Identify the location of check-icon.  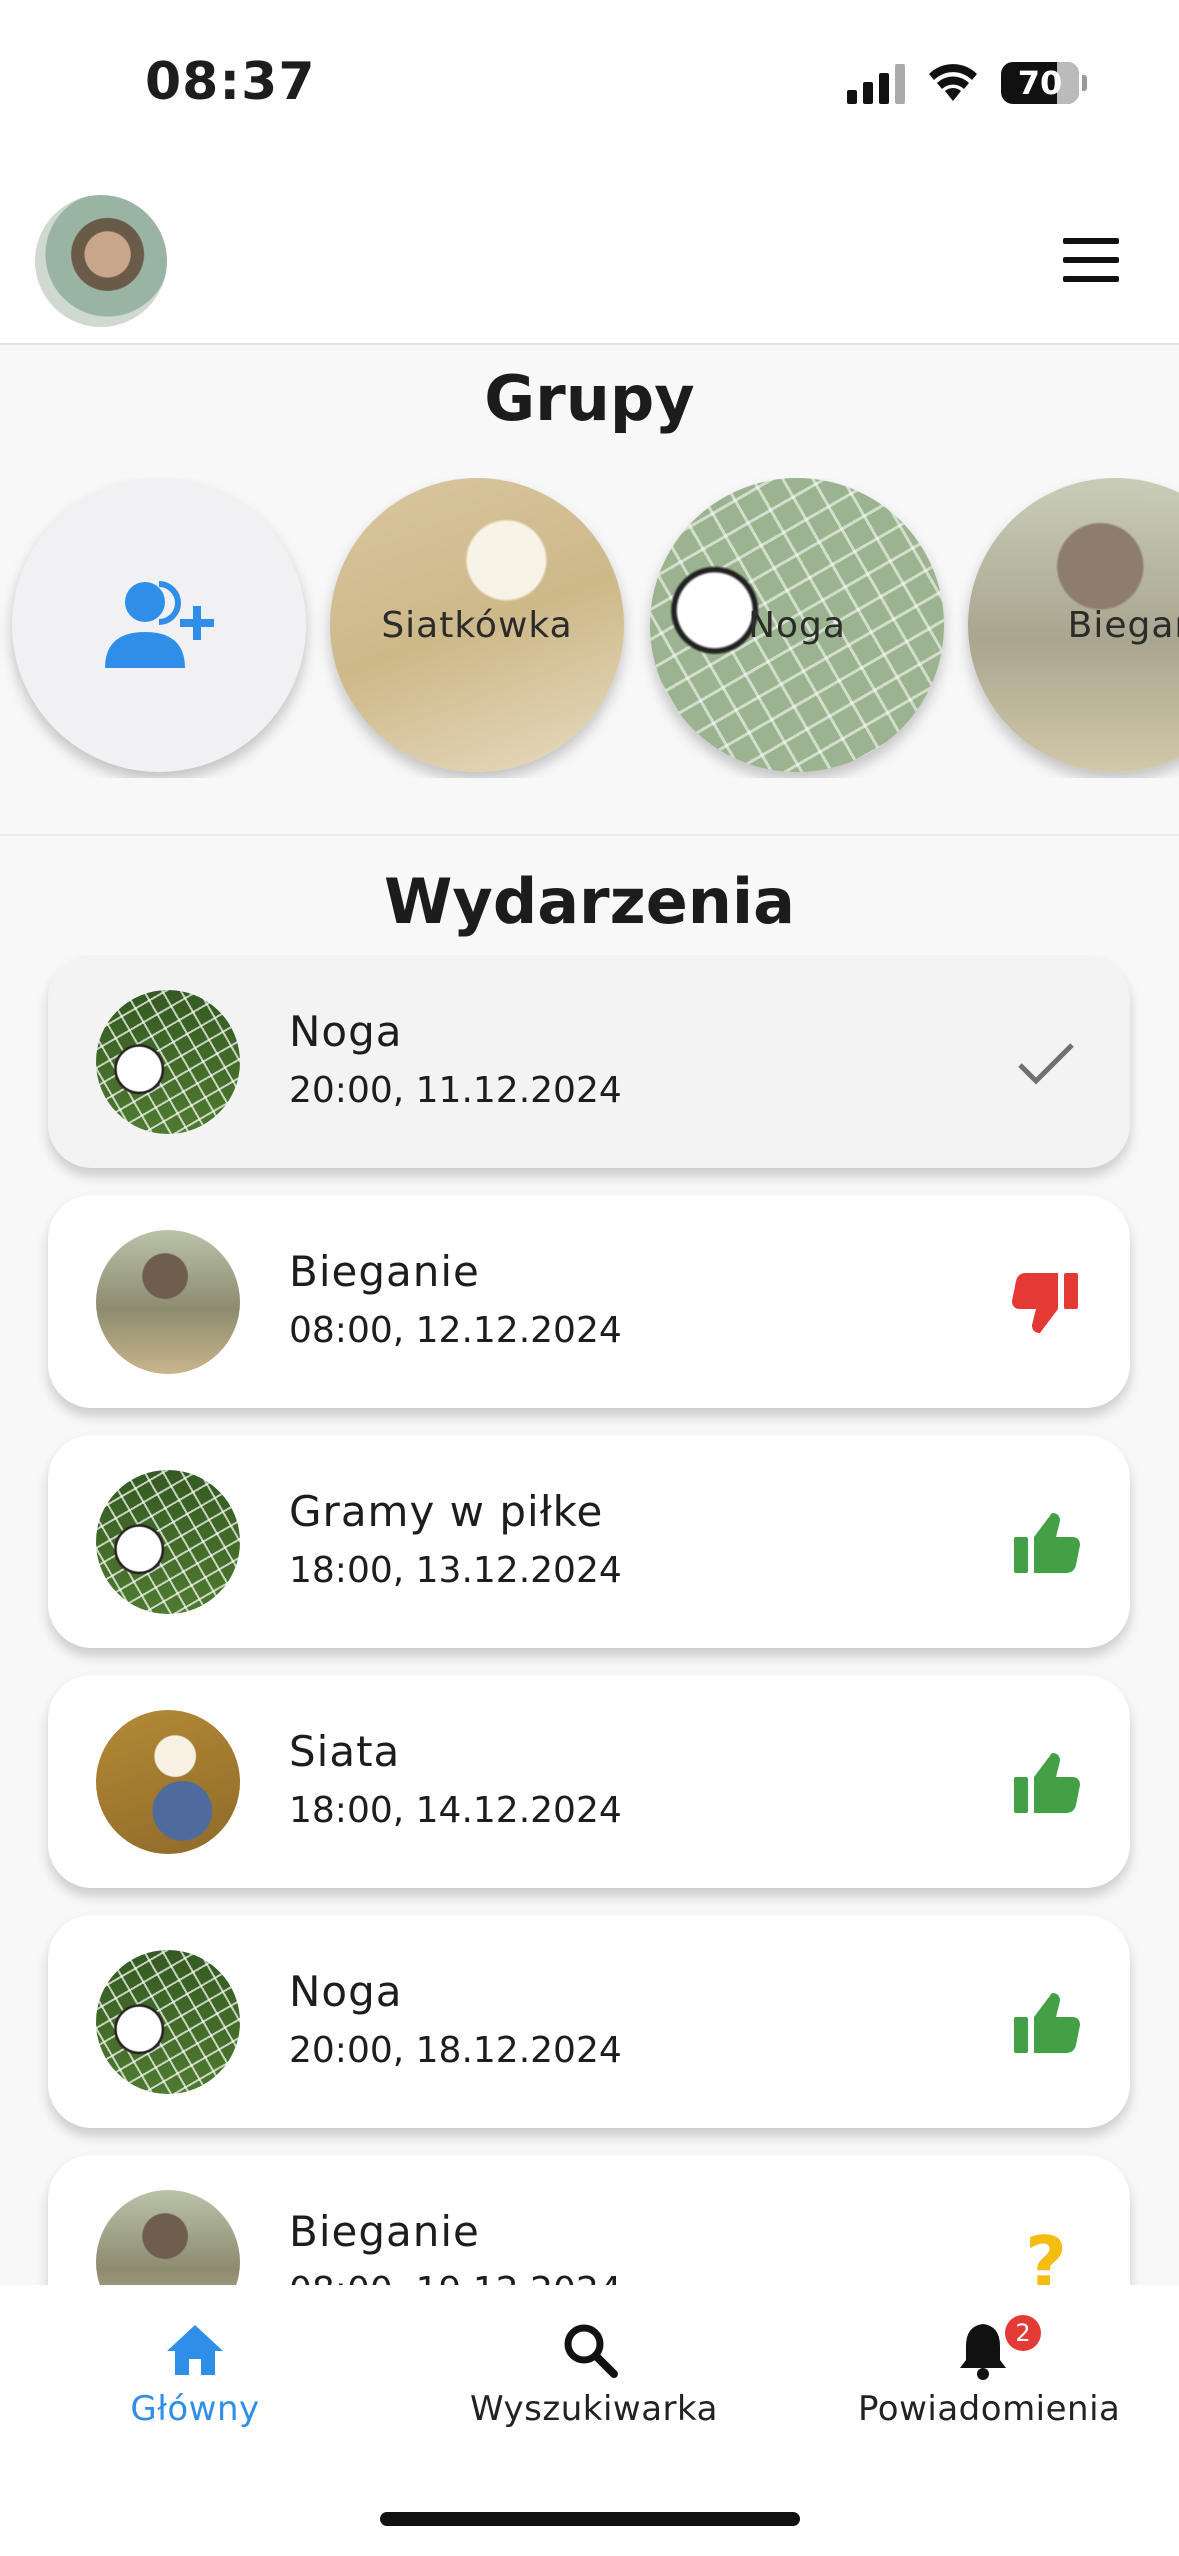
(1046, 1063).